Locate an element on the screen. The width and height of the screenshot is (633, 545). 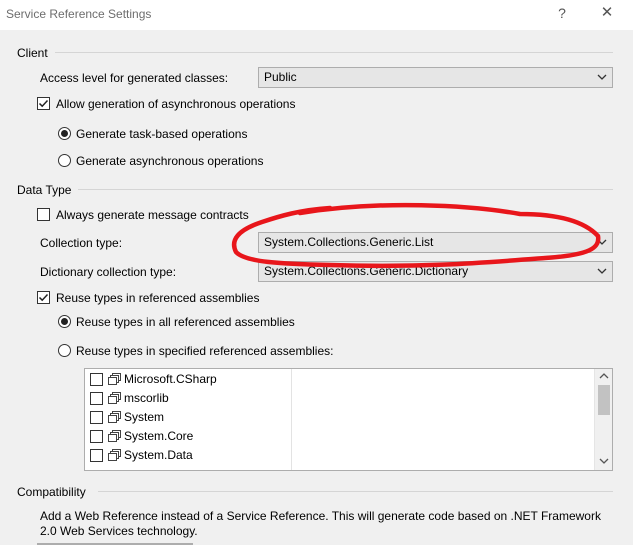
assembly-label: System is located at coordinates (144, 417).